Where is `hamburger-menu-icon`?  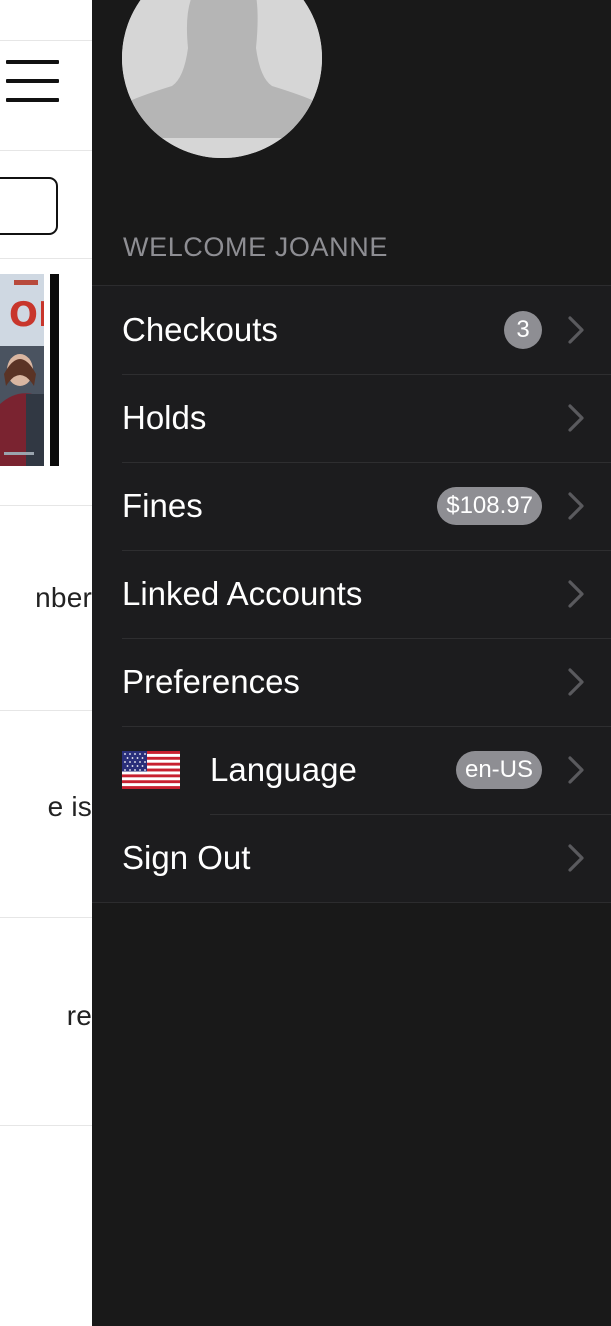 hamburger-menu-icon is located at coordinates (32, 83).